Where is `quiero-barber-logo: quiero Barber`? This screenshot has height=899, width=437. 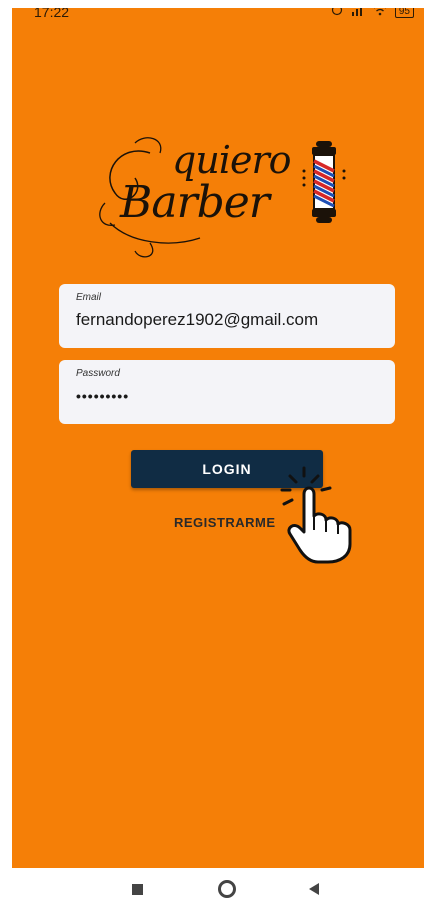
quiero-barber-logo: quiero Barber is located at coordinates (220, 198).